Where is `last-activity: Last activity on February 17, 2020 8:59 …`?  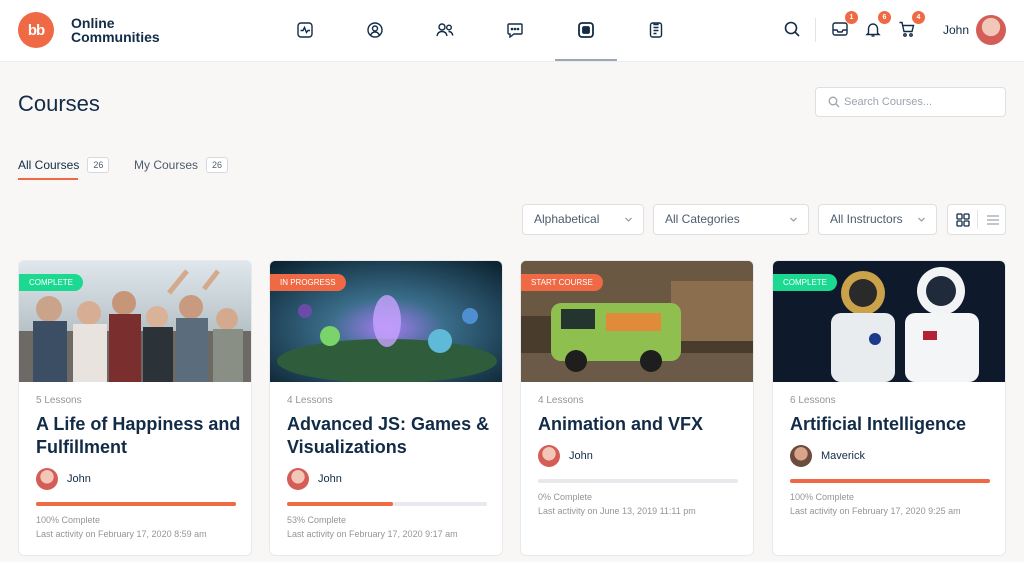
last-activity: Last activity on February 17, 2020 8:59 … is located at coordinates (121, 534).